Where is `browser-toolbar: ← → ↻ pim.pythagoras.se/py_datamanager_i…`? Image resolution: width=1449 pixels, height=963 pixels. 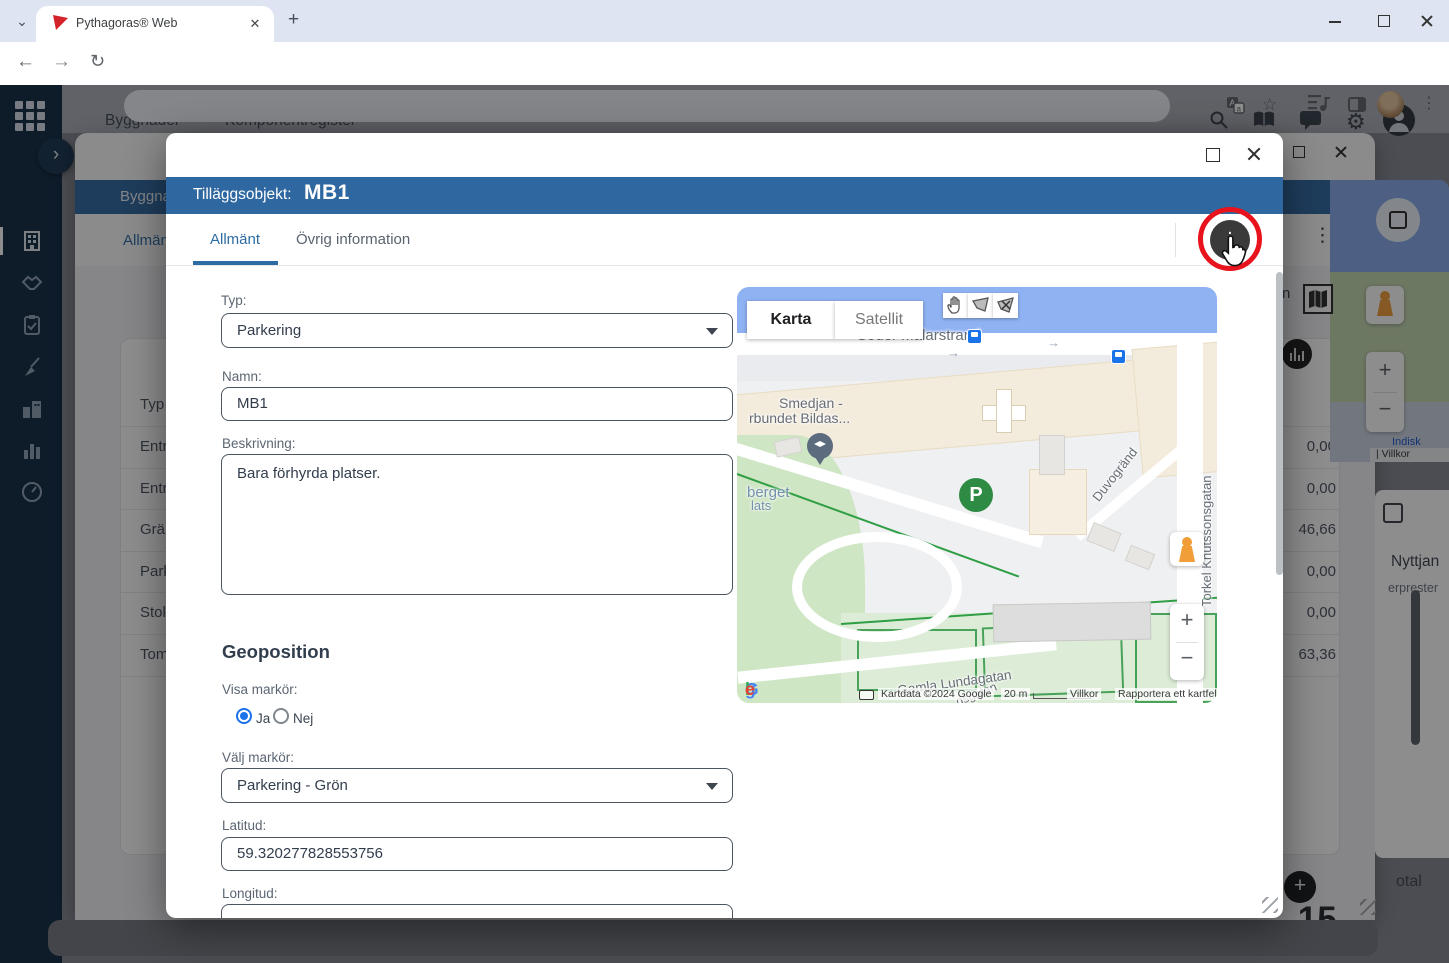 browser-toolbar: ← → ↻ pim.pythagoras.se/py_datamanager_i… is located at coordinates (724, 100).